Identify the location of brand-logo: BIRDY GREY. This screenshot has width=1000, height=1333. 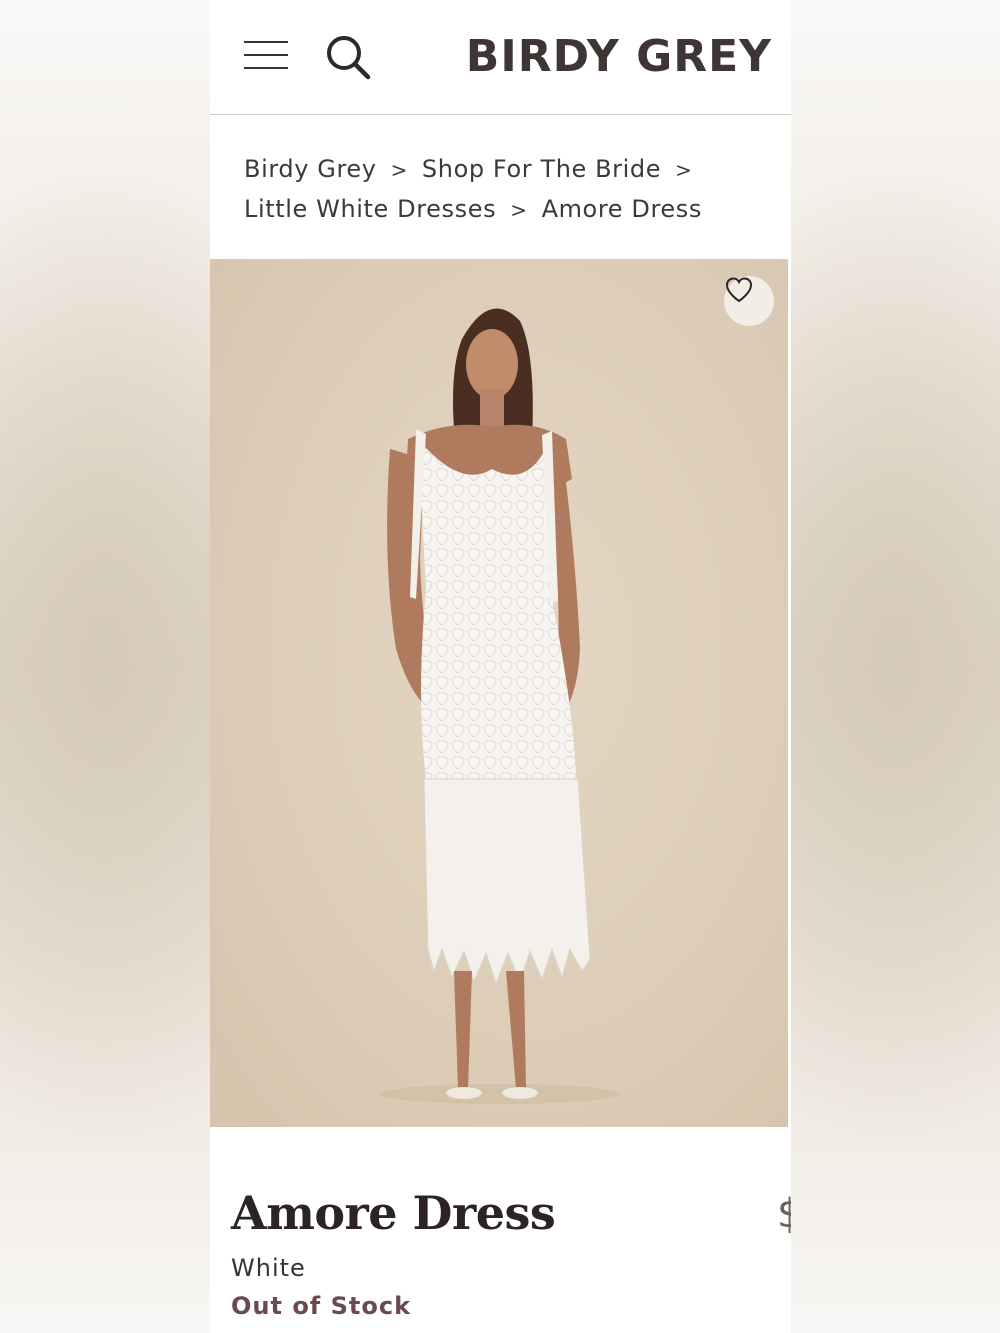
(619, 57).